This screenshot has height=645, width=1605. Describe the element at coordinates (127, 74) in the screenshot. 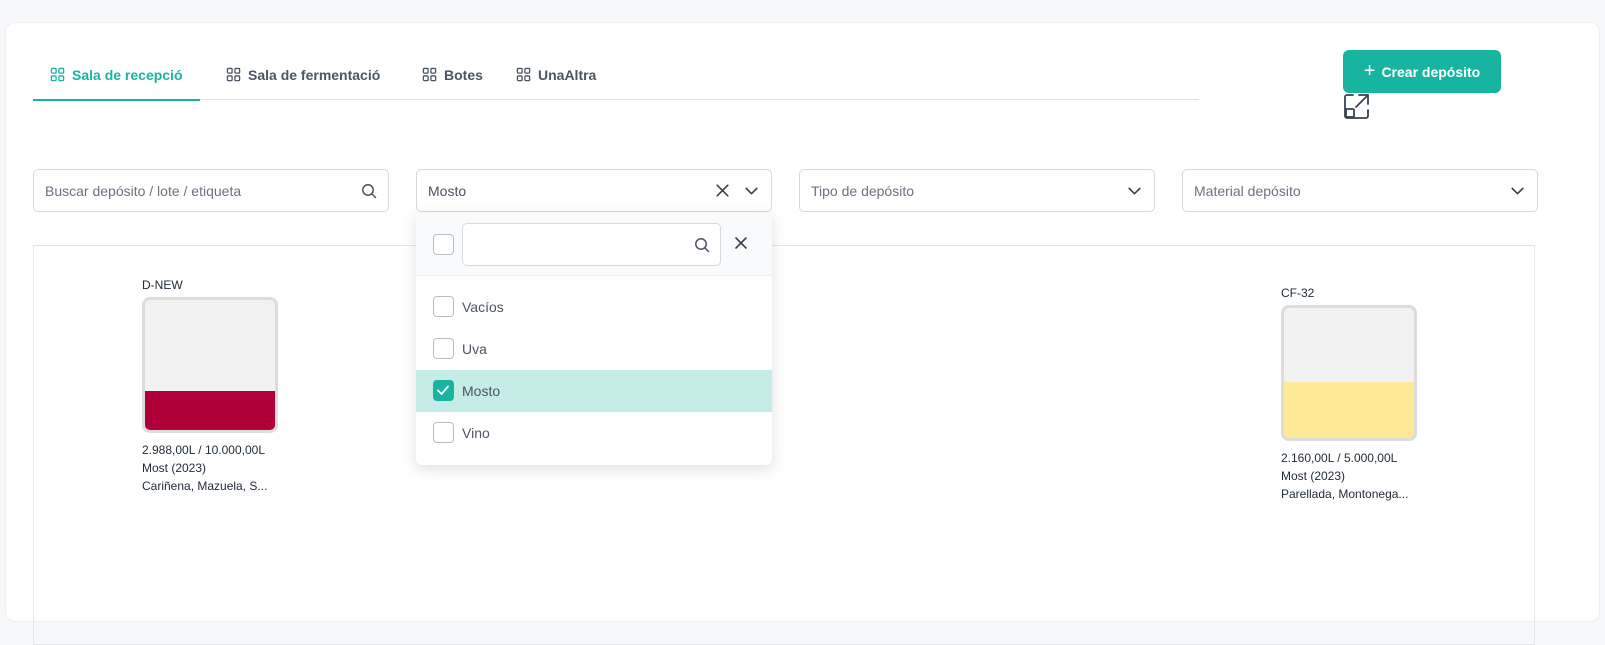

I see `tab-label: Sala de recepció` at that location.